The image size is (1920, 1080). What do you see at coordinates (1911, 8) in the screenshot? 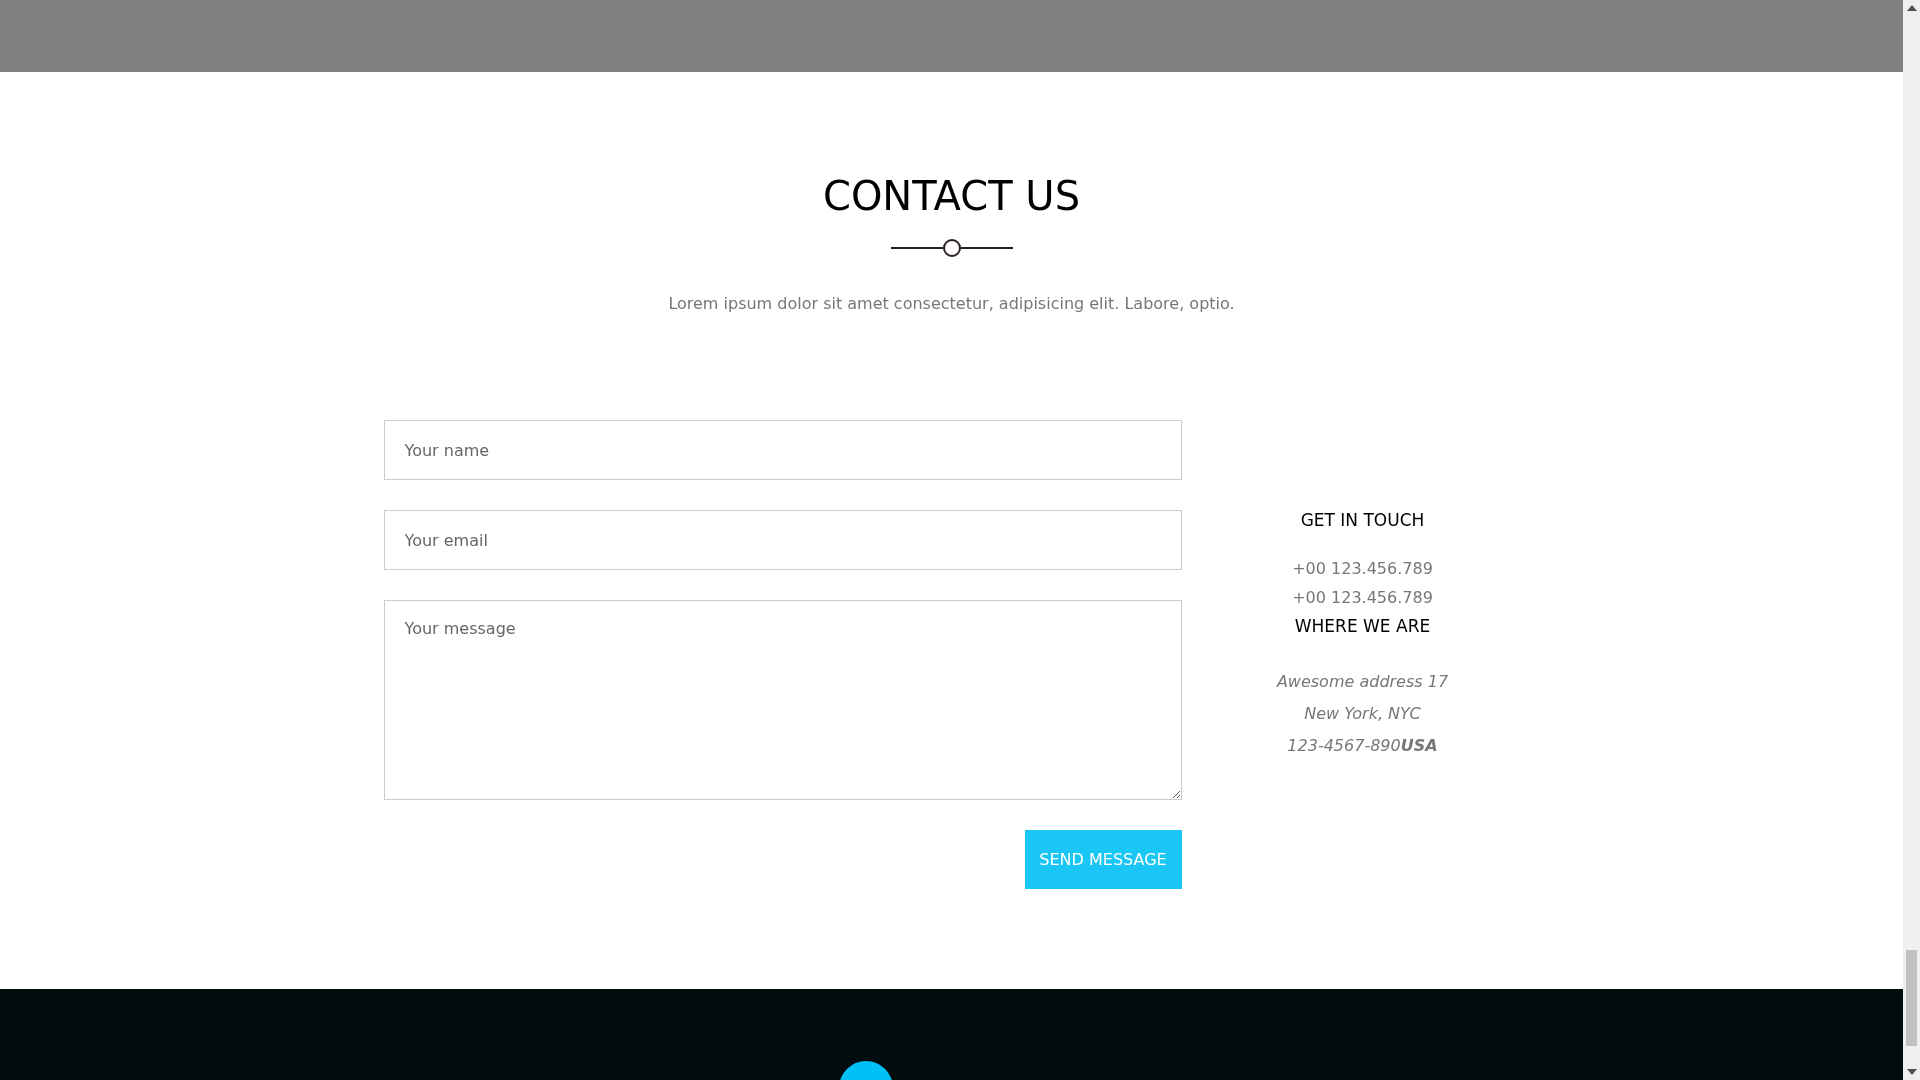
I see `scroll-up-icon` at bounding box center [1911, 8].